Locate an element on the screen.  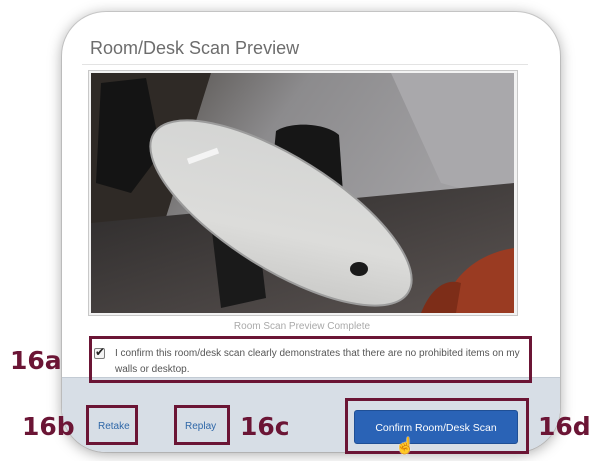
callout-label-16b: 16b is located at coordinates (48, 426).